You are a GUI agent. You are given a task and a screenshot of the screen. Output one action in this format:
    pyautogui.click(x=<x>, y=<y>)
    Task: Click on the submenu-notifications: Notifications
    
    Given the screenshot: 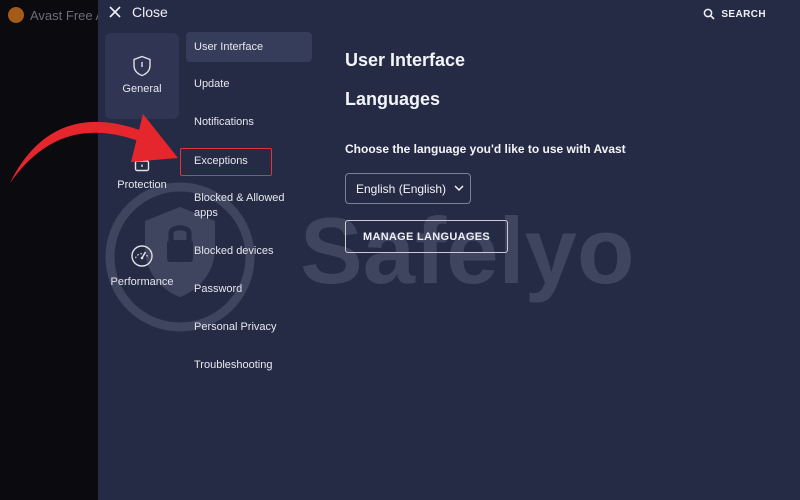 What is the action you would take?
    pyautogui.click(x=249, y=122)
    